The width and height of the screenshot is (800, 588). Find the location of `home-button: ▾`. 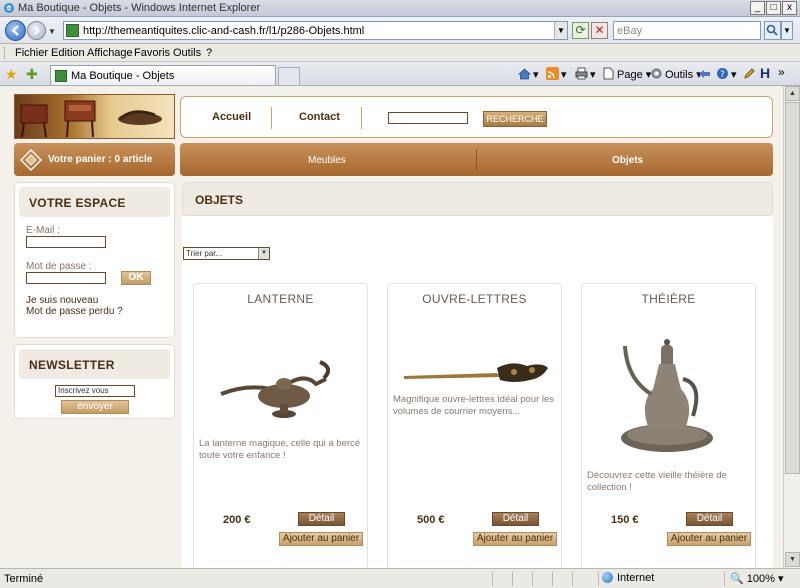

home-button: ▾ is located at coordinates (528, 74).